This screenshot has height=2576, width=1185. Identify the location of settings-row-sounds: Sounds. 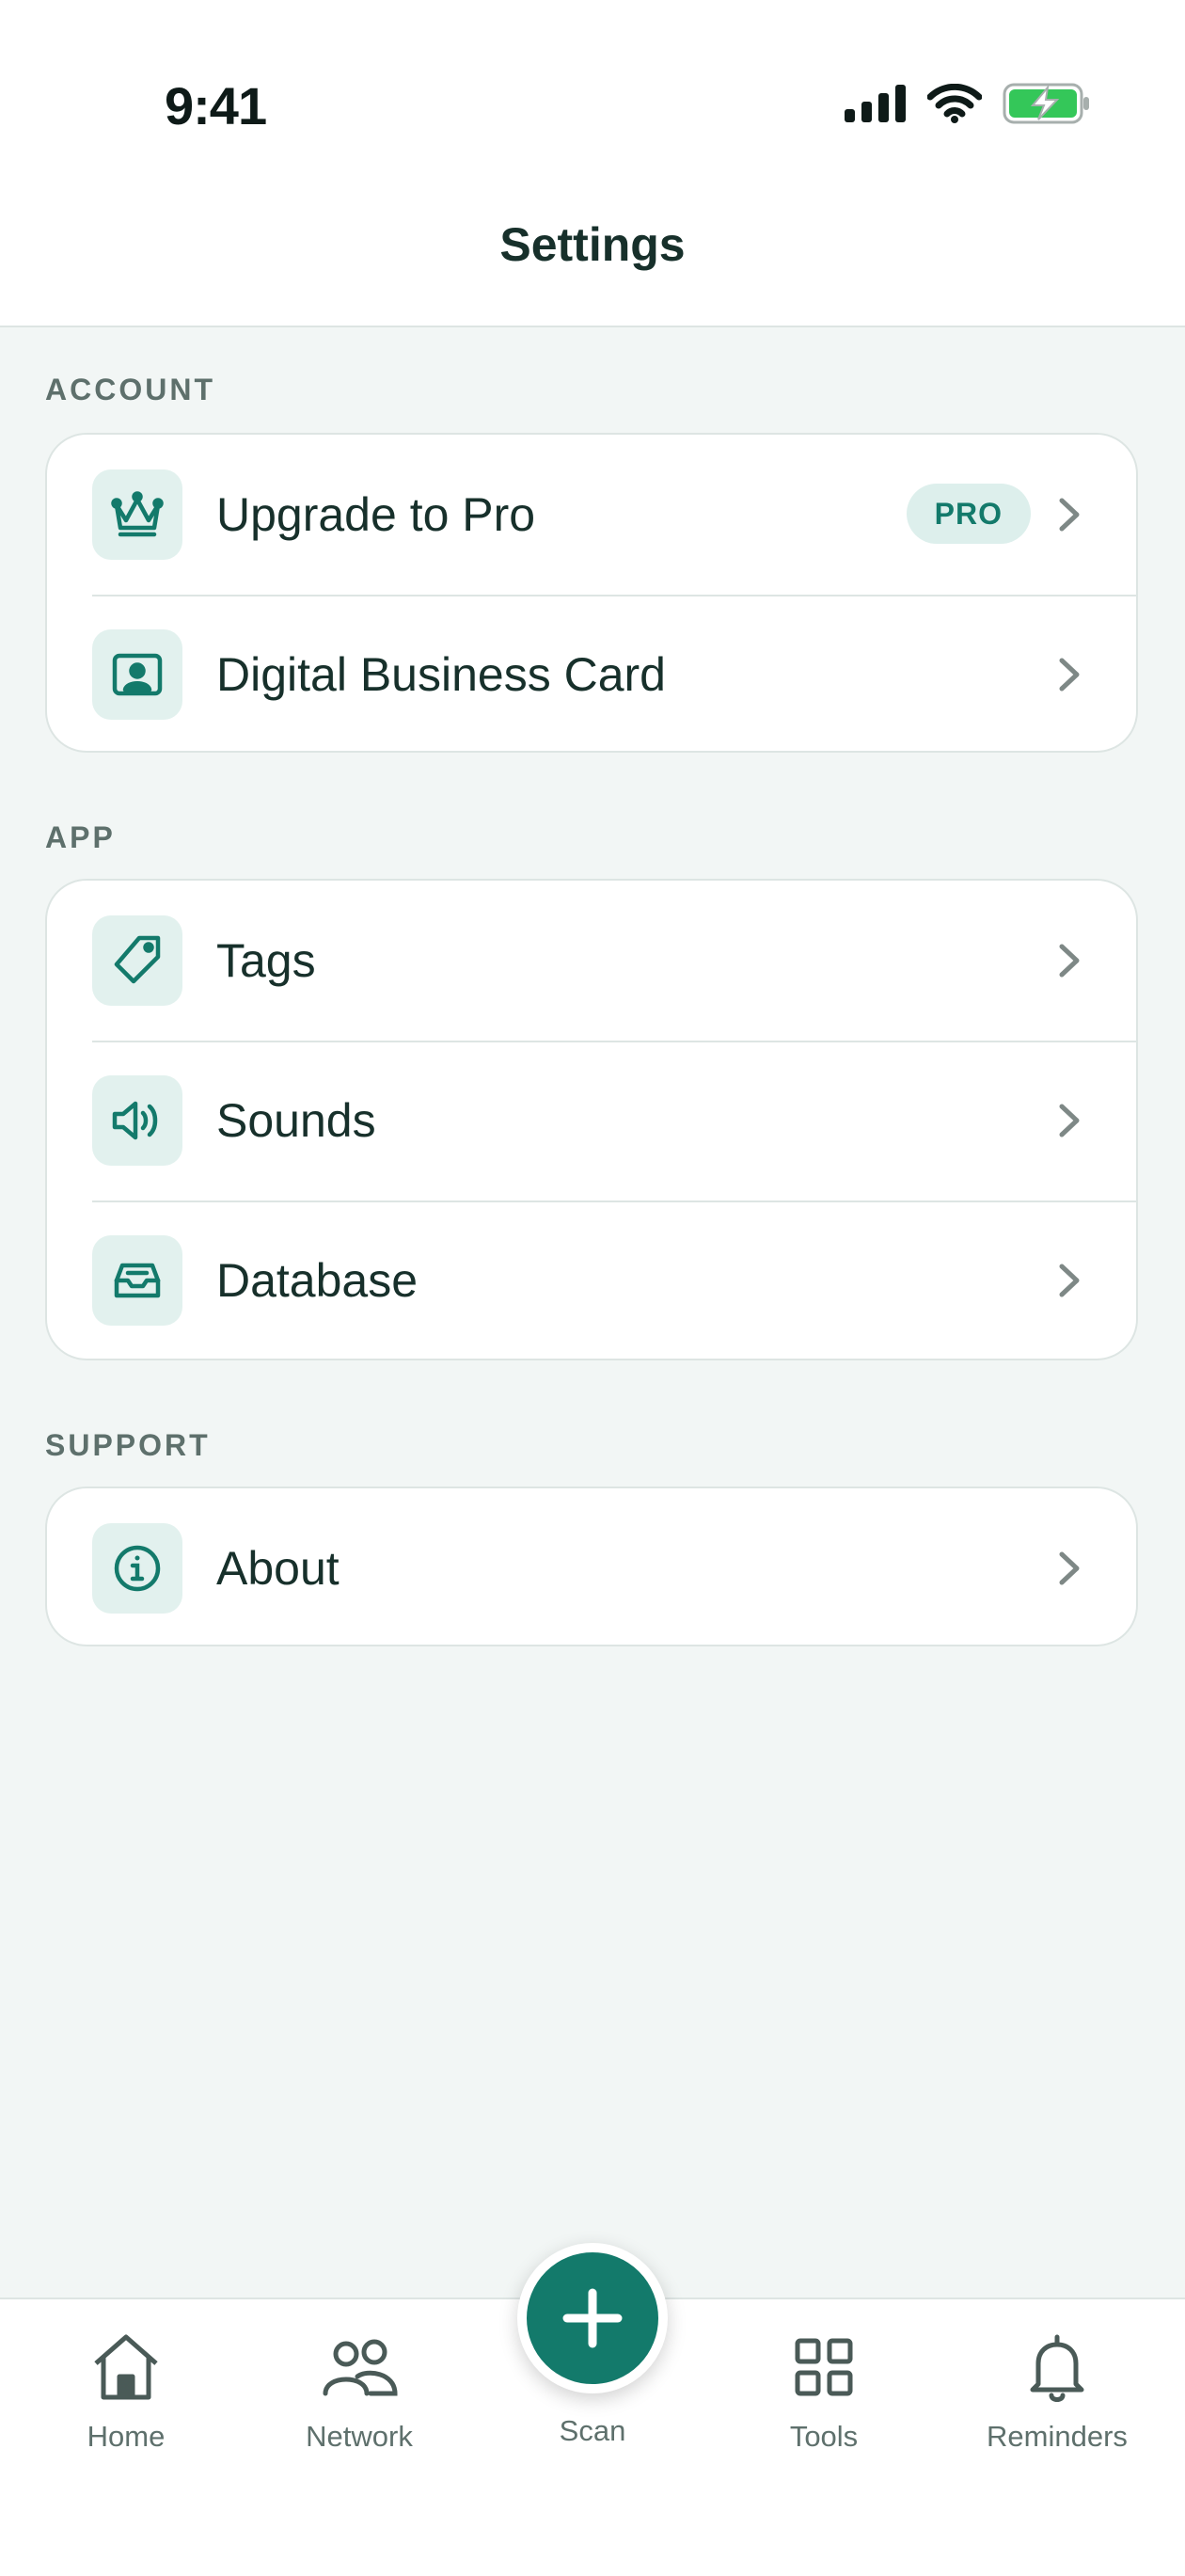
(591, 1121).